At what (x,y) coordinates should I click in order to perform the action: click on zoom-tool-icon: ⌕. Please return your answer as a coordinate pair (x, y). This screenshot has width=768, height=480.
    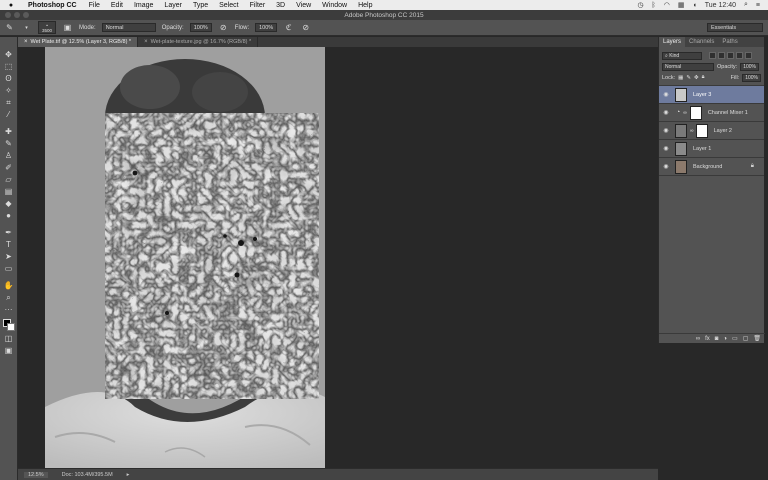
    Looking at the image, I should click on (9, 297).